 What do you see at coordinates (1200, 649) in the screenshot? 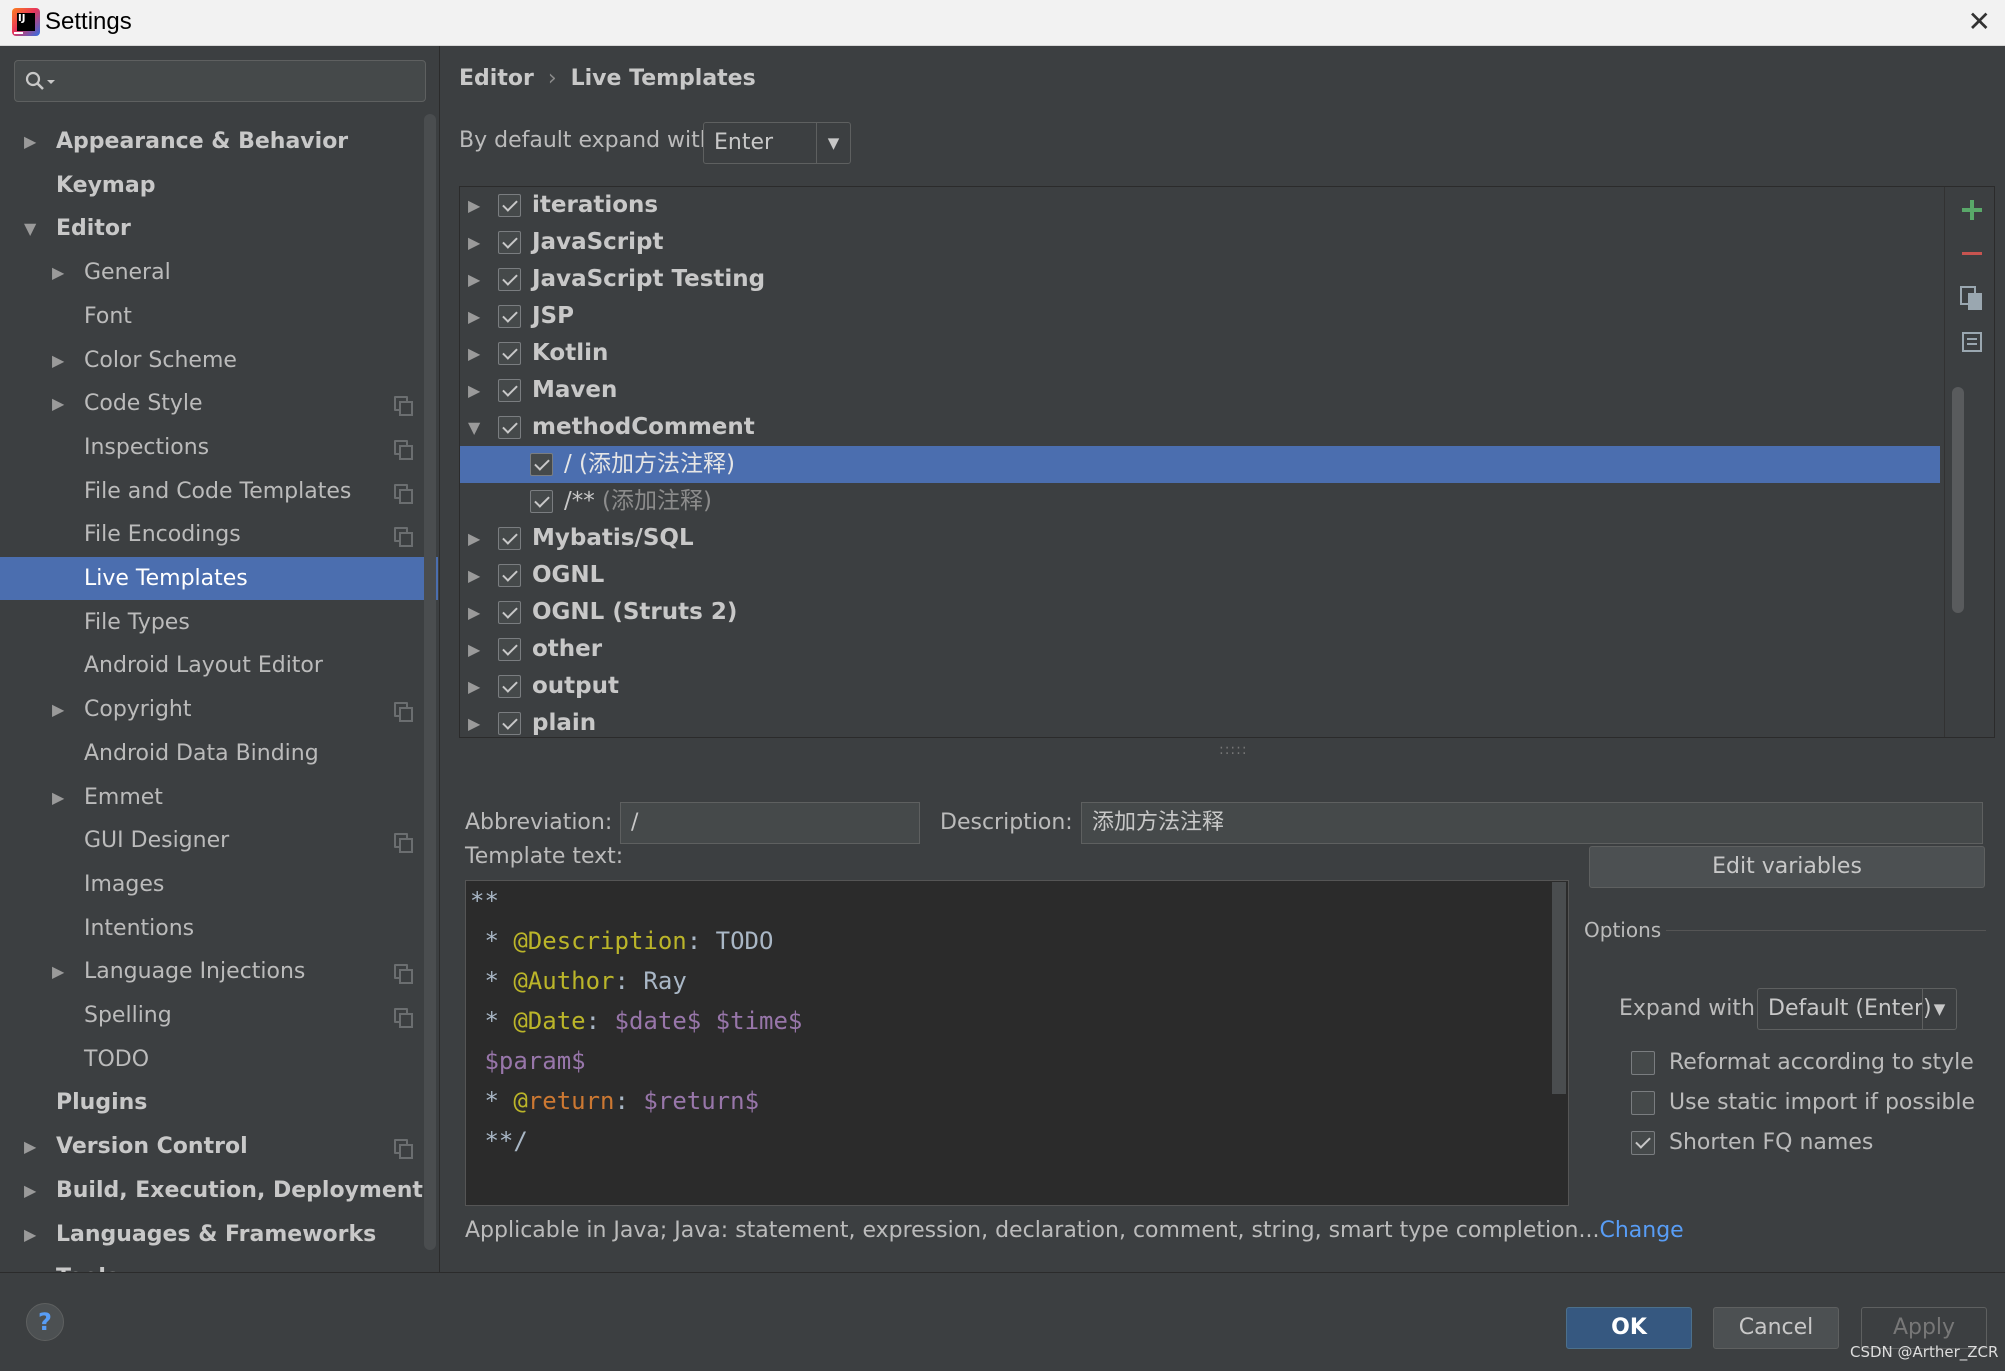
I see `template-group-row: ▶ other` at bounding box center [1200, 649].